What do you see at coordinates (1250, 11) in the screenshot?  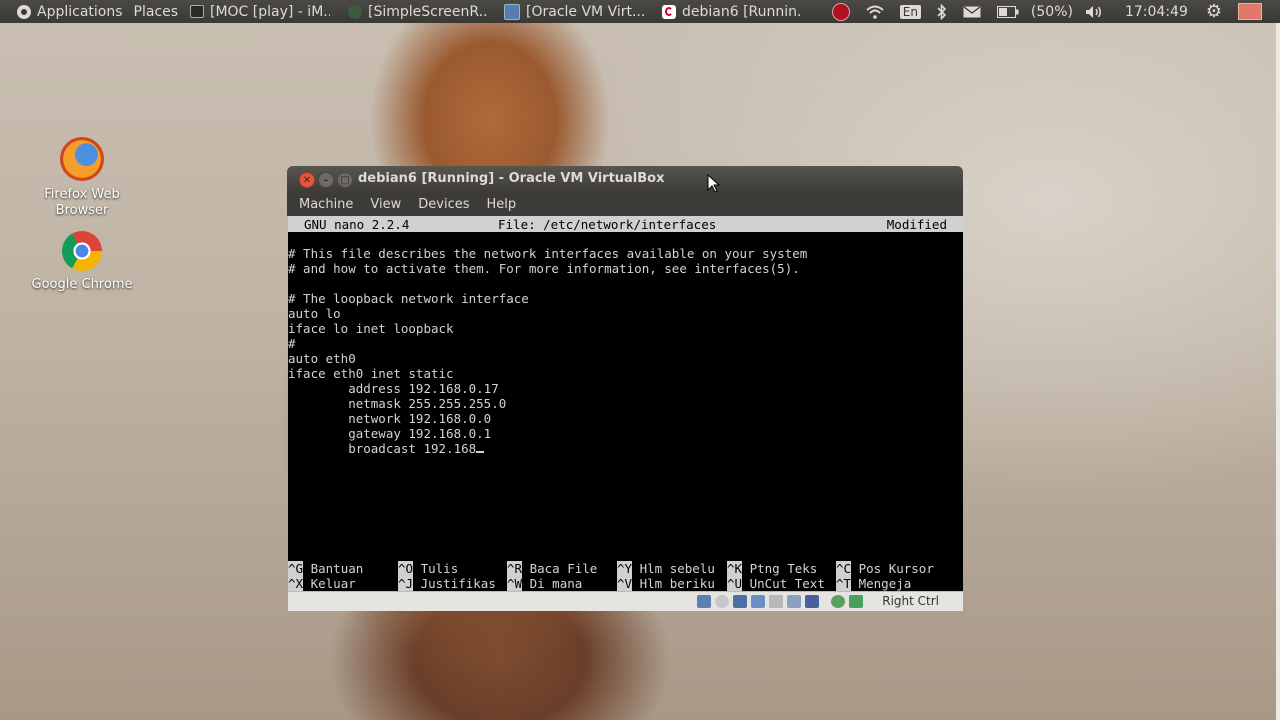 I see `show-desktop-button` at bounding box center [1250, 11].